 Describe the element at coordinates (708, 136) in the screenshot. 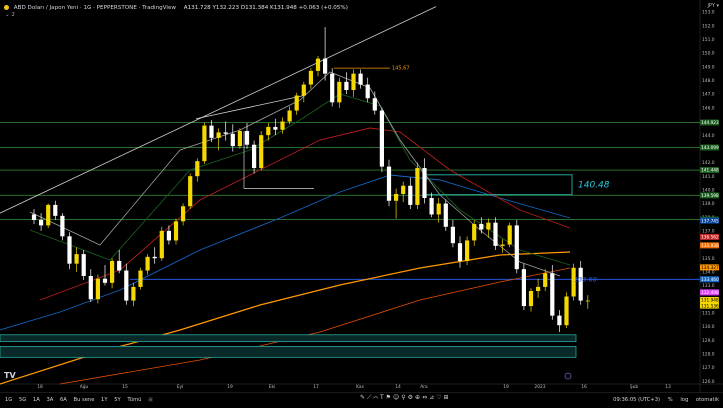

I see `price-tick-label: 144.0` at that location.